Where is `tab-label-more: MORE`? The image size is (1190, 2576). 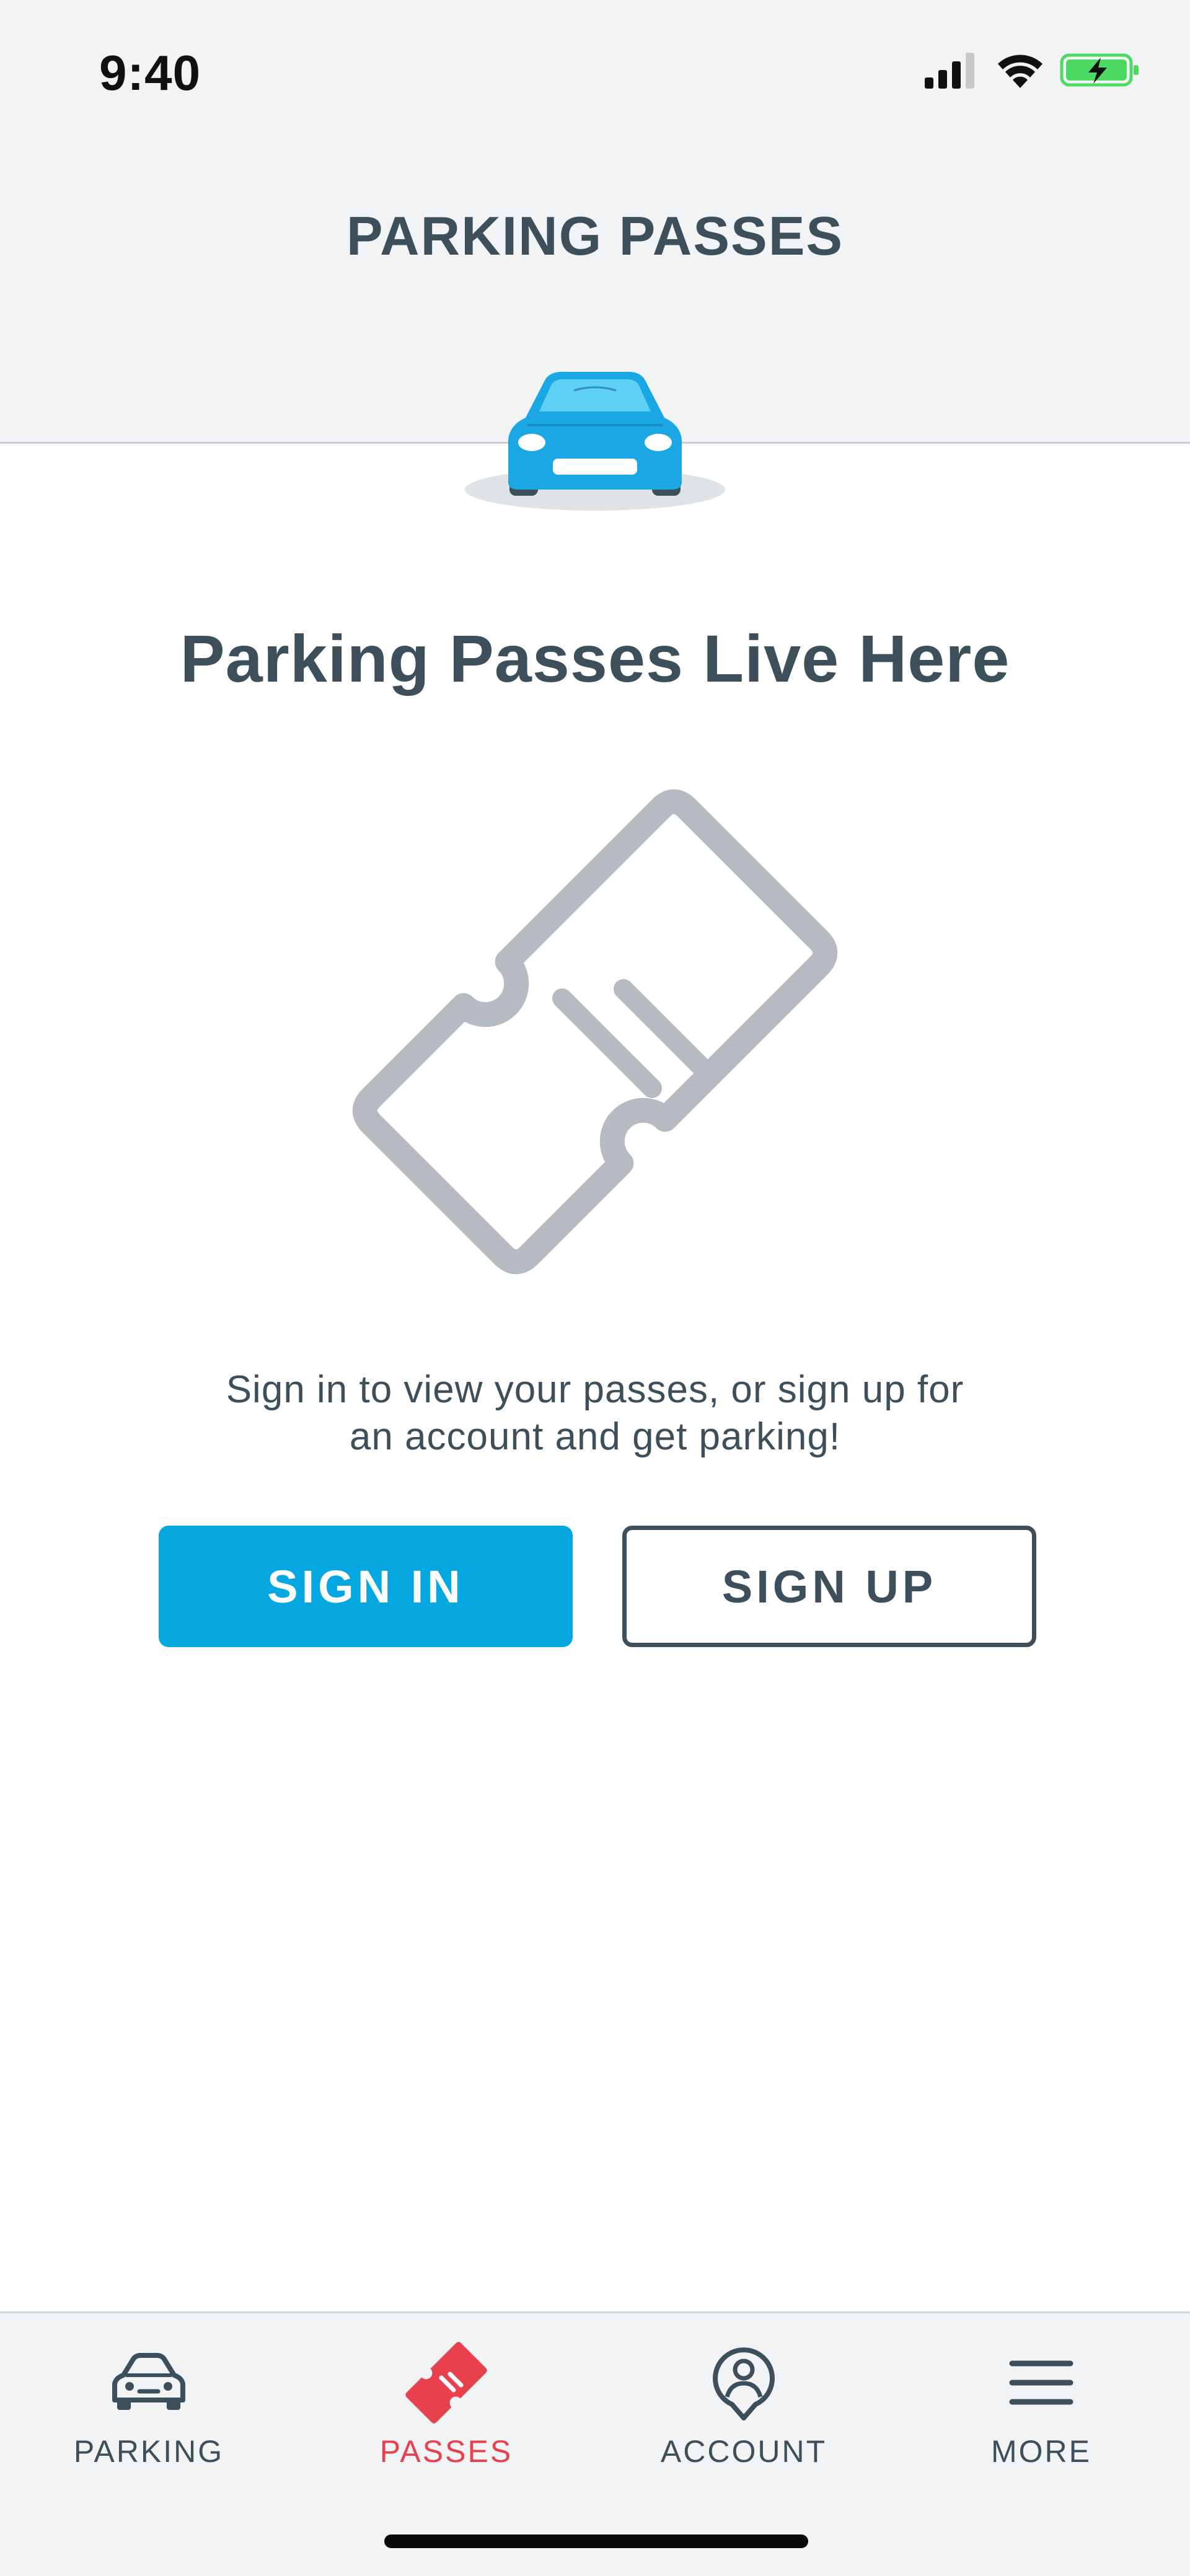
tab-label-more: MORE is located at coordinates (1041, 2451).